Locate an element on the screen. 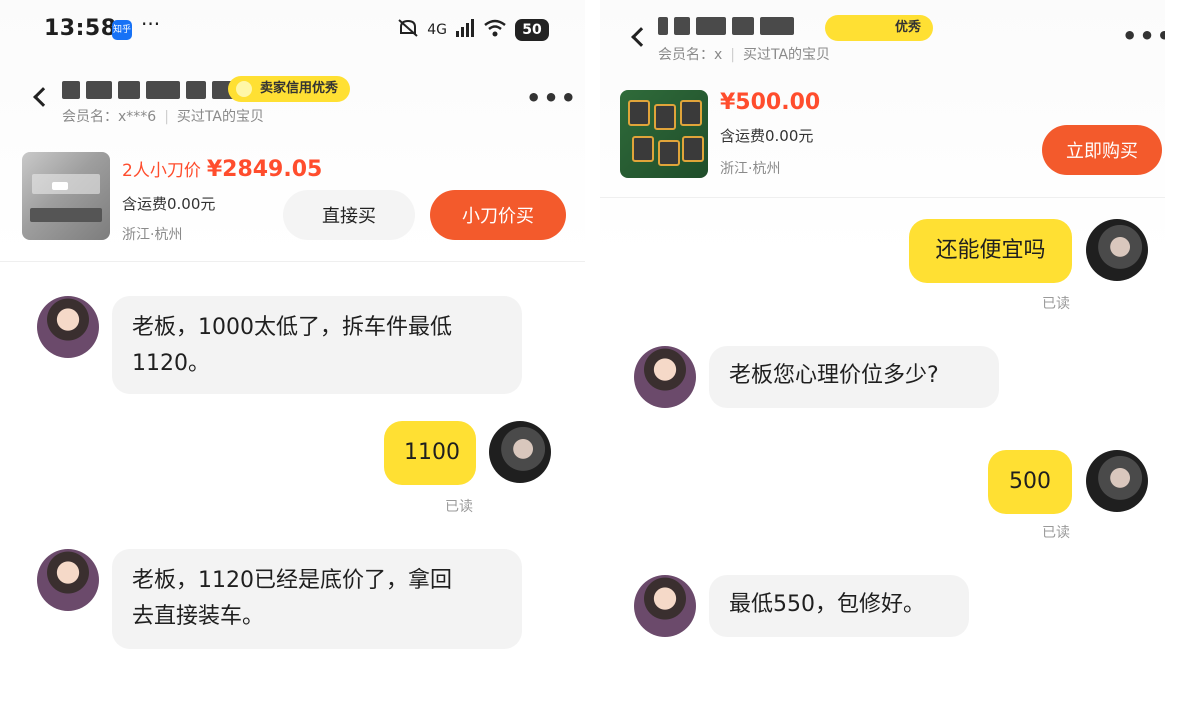 The height and width of the screenshot is (716, 1200). message-bubble: 老板您心理价位多少? is located at coordinates (854, 377).